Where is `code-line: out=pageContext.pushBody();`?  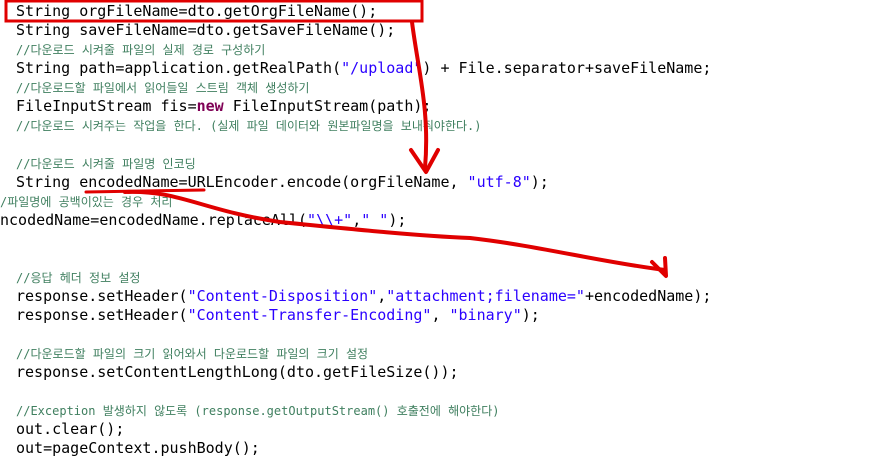
code-line: out=pageContext.pushBody(); is located at coordinates (138, 448).